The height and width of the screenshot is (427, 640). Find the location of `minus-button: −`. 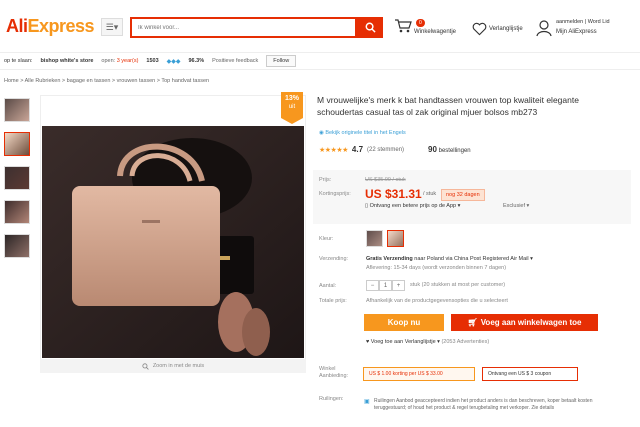

minus-button: − is located at coordinates (372, 285).